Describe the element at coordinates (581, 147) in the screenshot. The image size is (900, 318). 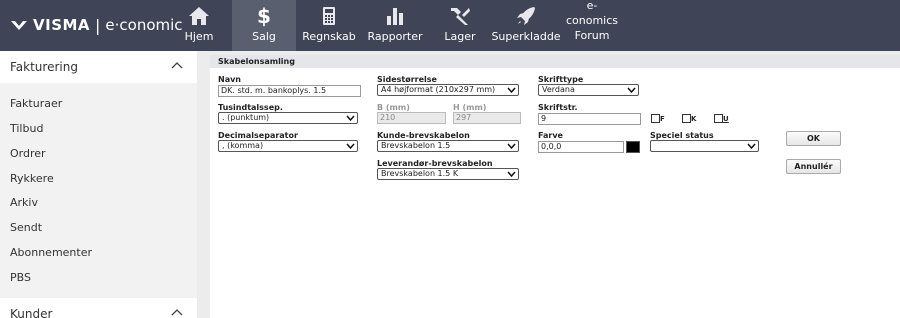
I see `farve-input: 0,0,0` at that location.